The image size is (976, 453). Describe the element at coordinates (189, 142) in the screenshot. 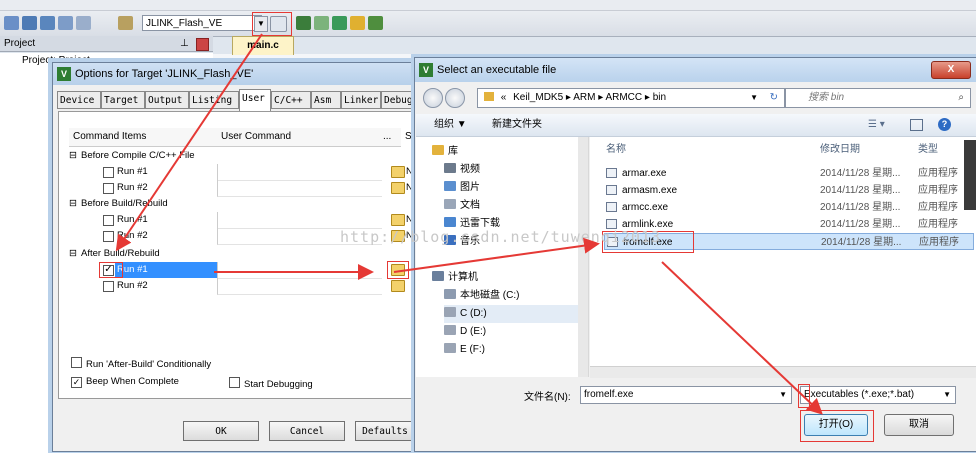

I see `arrow-toolbar-to-checkbox` at that location.